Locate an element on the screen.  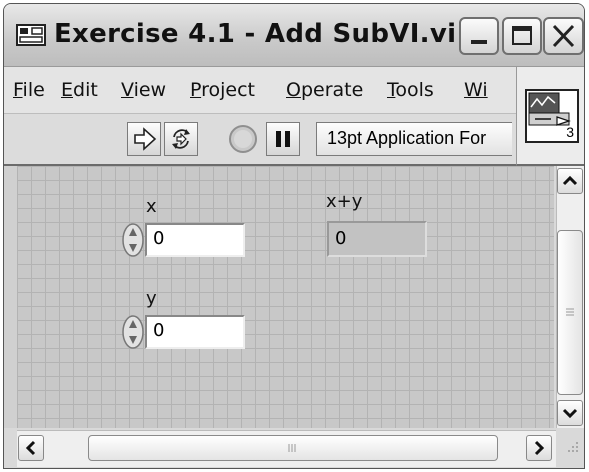
run-arrow-icon is located at coordinates (145, 139).